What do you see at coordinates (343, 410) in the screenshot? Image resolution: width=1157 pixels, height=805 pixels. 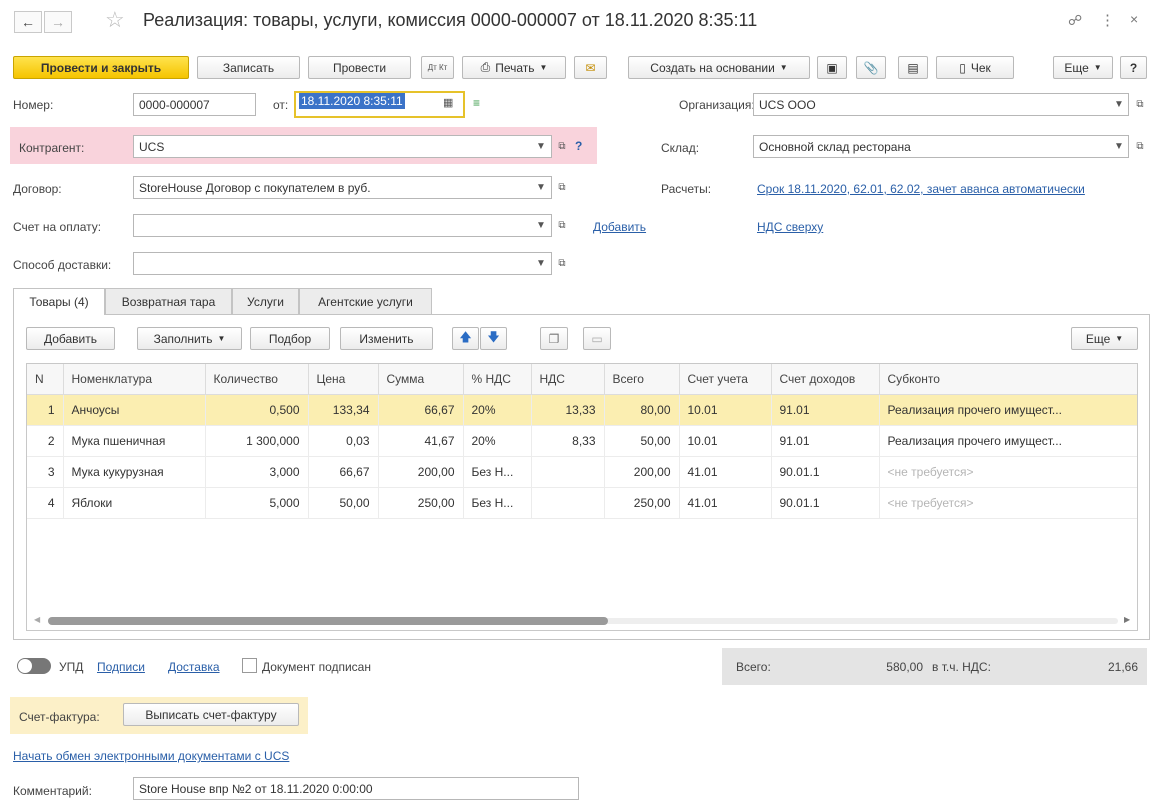 I see `cell-price: 133,34` at bounding box center [343, 410].